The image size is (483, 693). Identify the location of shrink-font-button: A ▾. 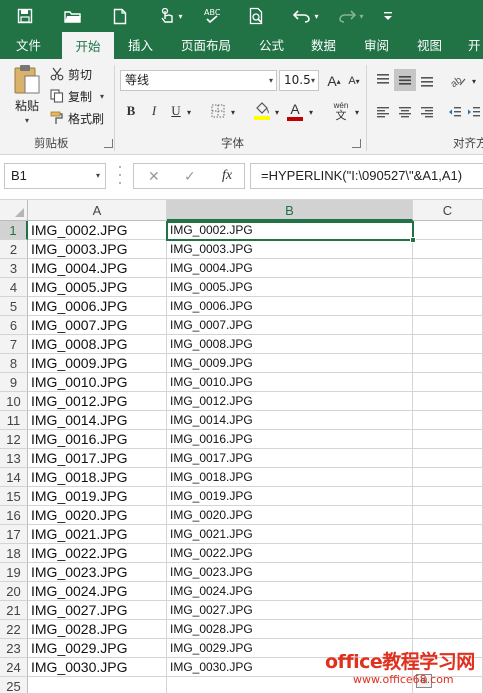
(354, 81).